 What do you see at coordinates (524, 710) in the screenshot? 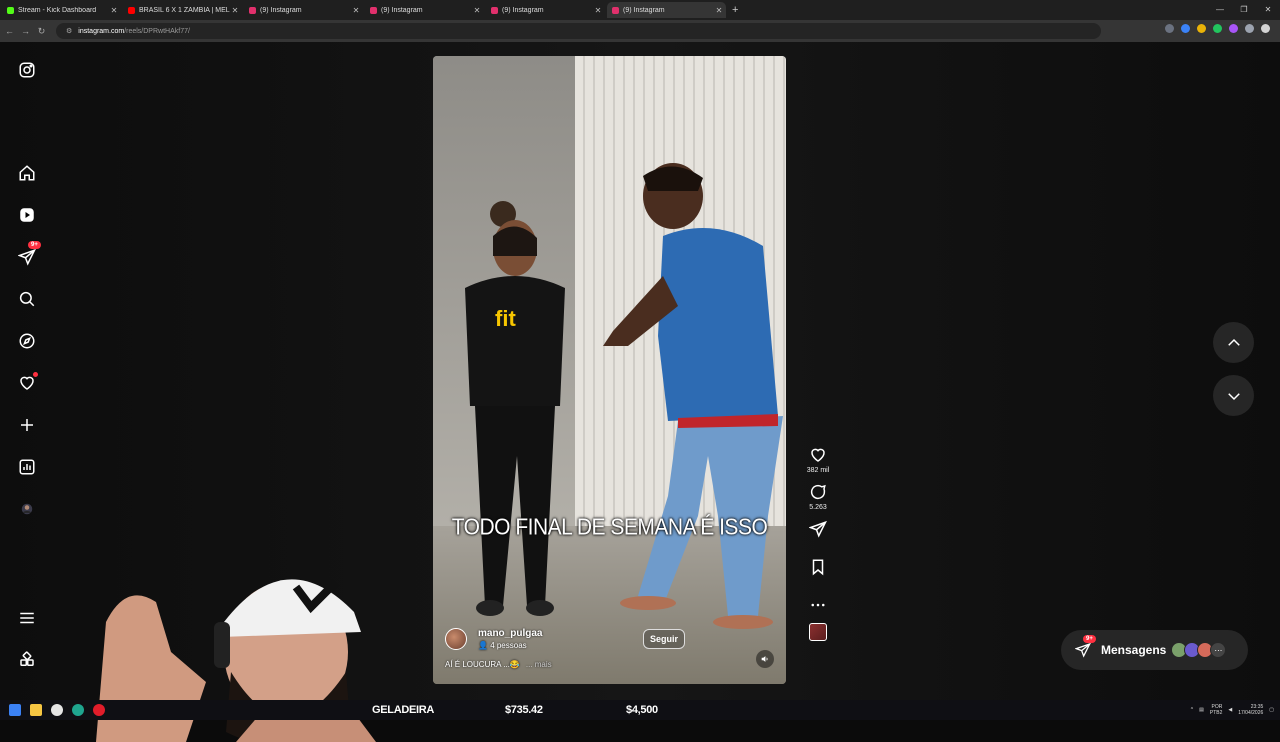
I see `ticker-item-2: $735.42` at bounding box center [524, 710].